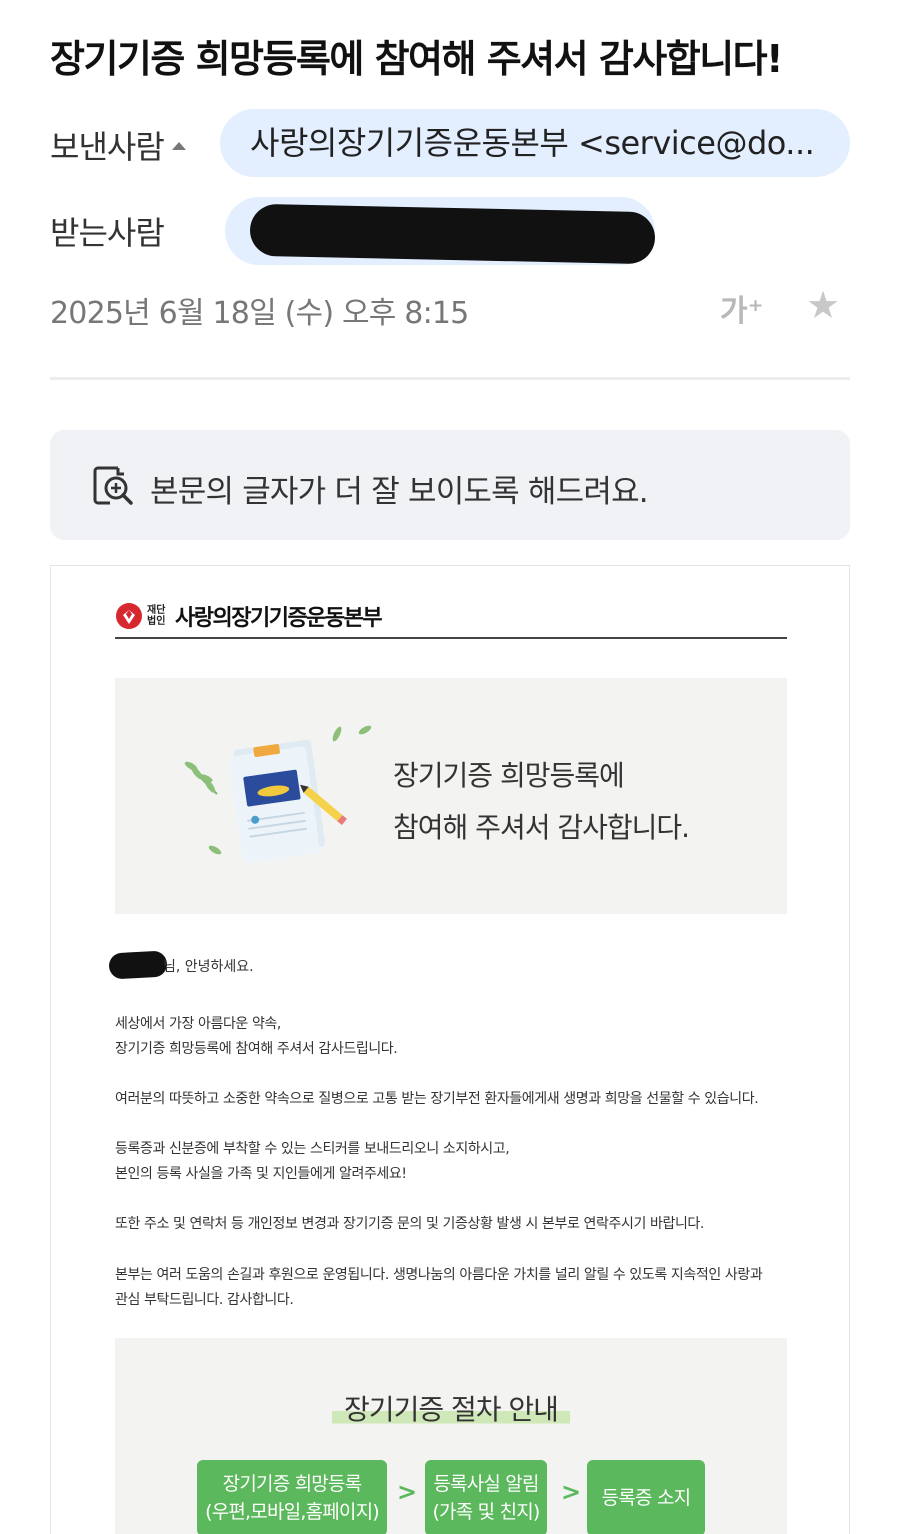  What do you see at coordinates (129, 616) in the screenshot?
I see `heart-logo-icon` at bounding box center [129, 616].